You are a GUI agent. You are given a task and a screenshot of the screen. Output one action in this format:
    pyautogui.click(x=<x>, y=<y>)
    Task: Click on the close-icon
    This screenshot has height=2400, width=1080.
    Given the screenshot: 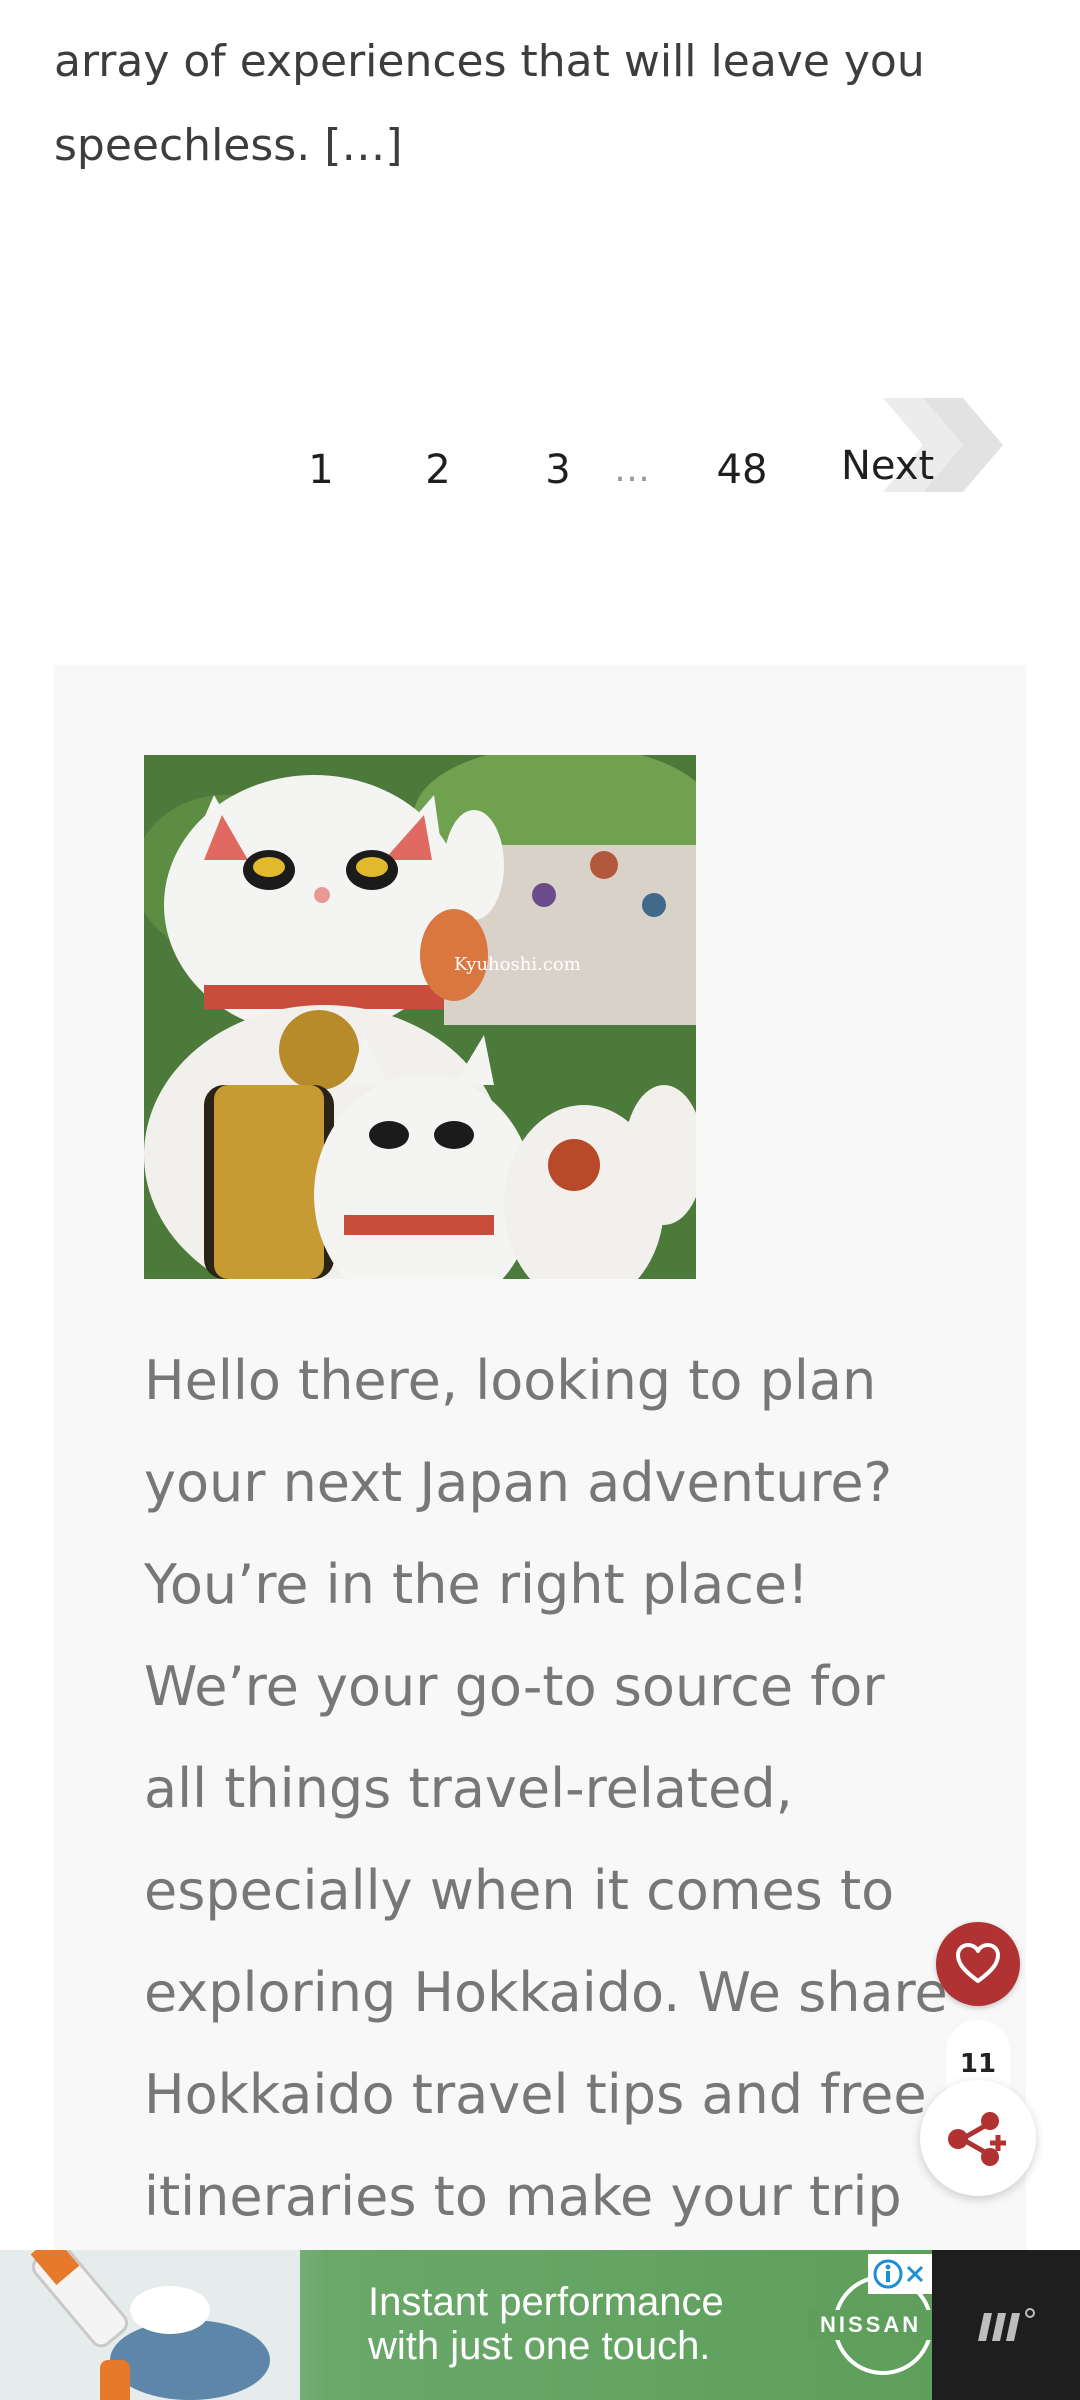 What is the action you would take?
    pyautogui.click(x=915, y=2274)
    